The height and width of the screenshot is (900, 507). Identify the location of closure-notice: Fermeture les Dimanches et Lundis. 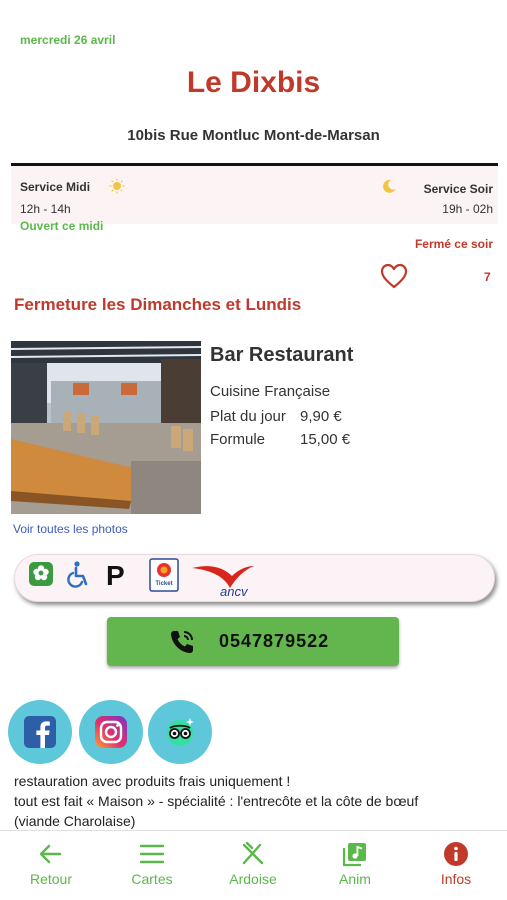
(158, 304).